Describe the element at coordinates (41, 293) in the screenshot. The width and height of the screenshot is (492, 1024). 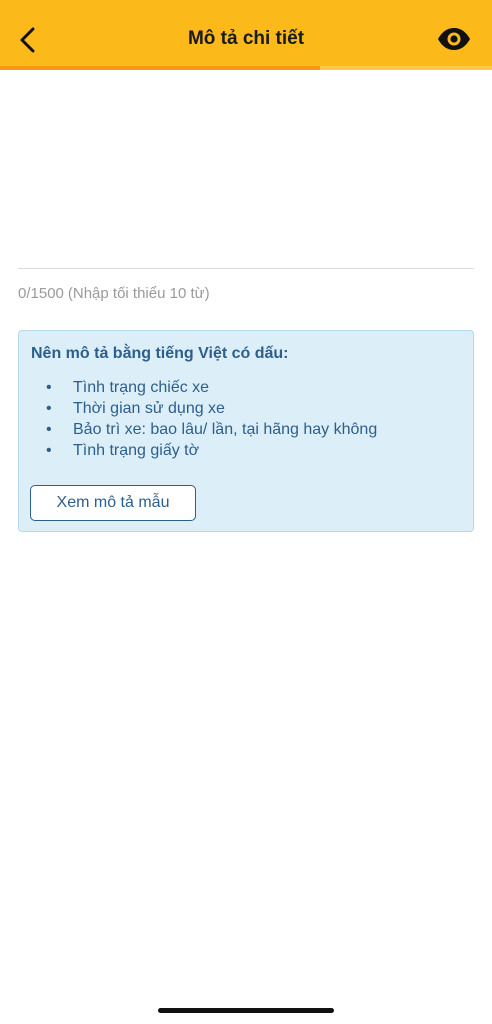
I see `char-count: 0/1500` at that location.